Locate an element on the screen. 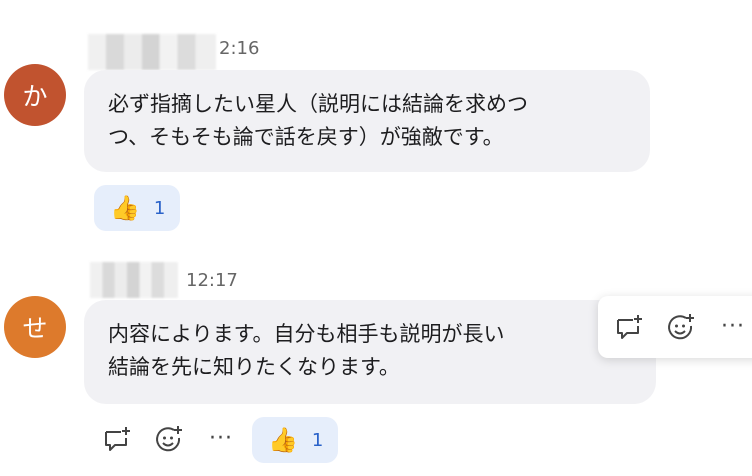 The height and width of the screenshot is (476, 752). avatar: か is located at coordinates (35, 95).